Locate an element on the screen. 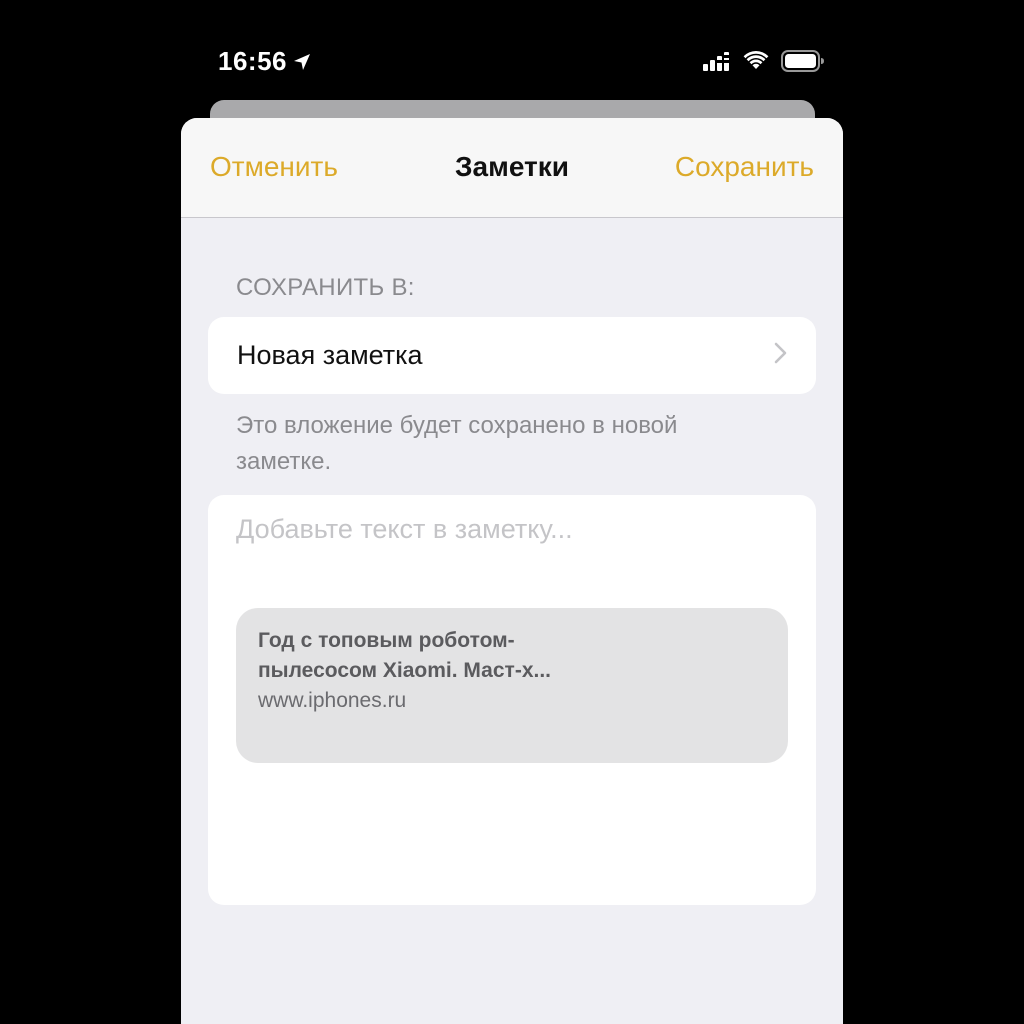 The height and width of the screenshot is (1024, 1024). note-text-input is located at coordinates (511, 529).